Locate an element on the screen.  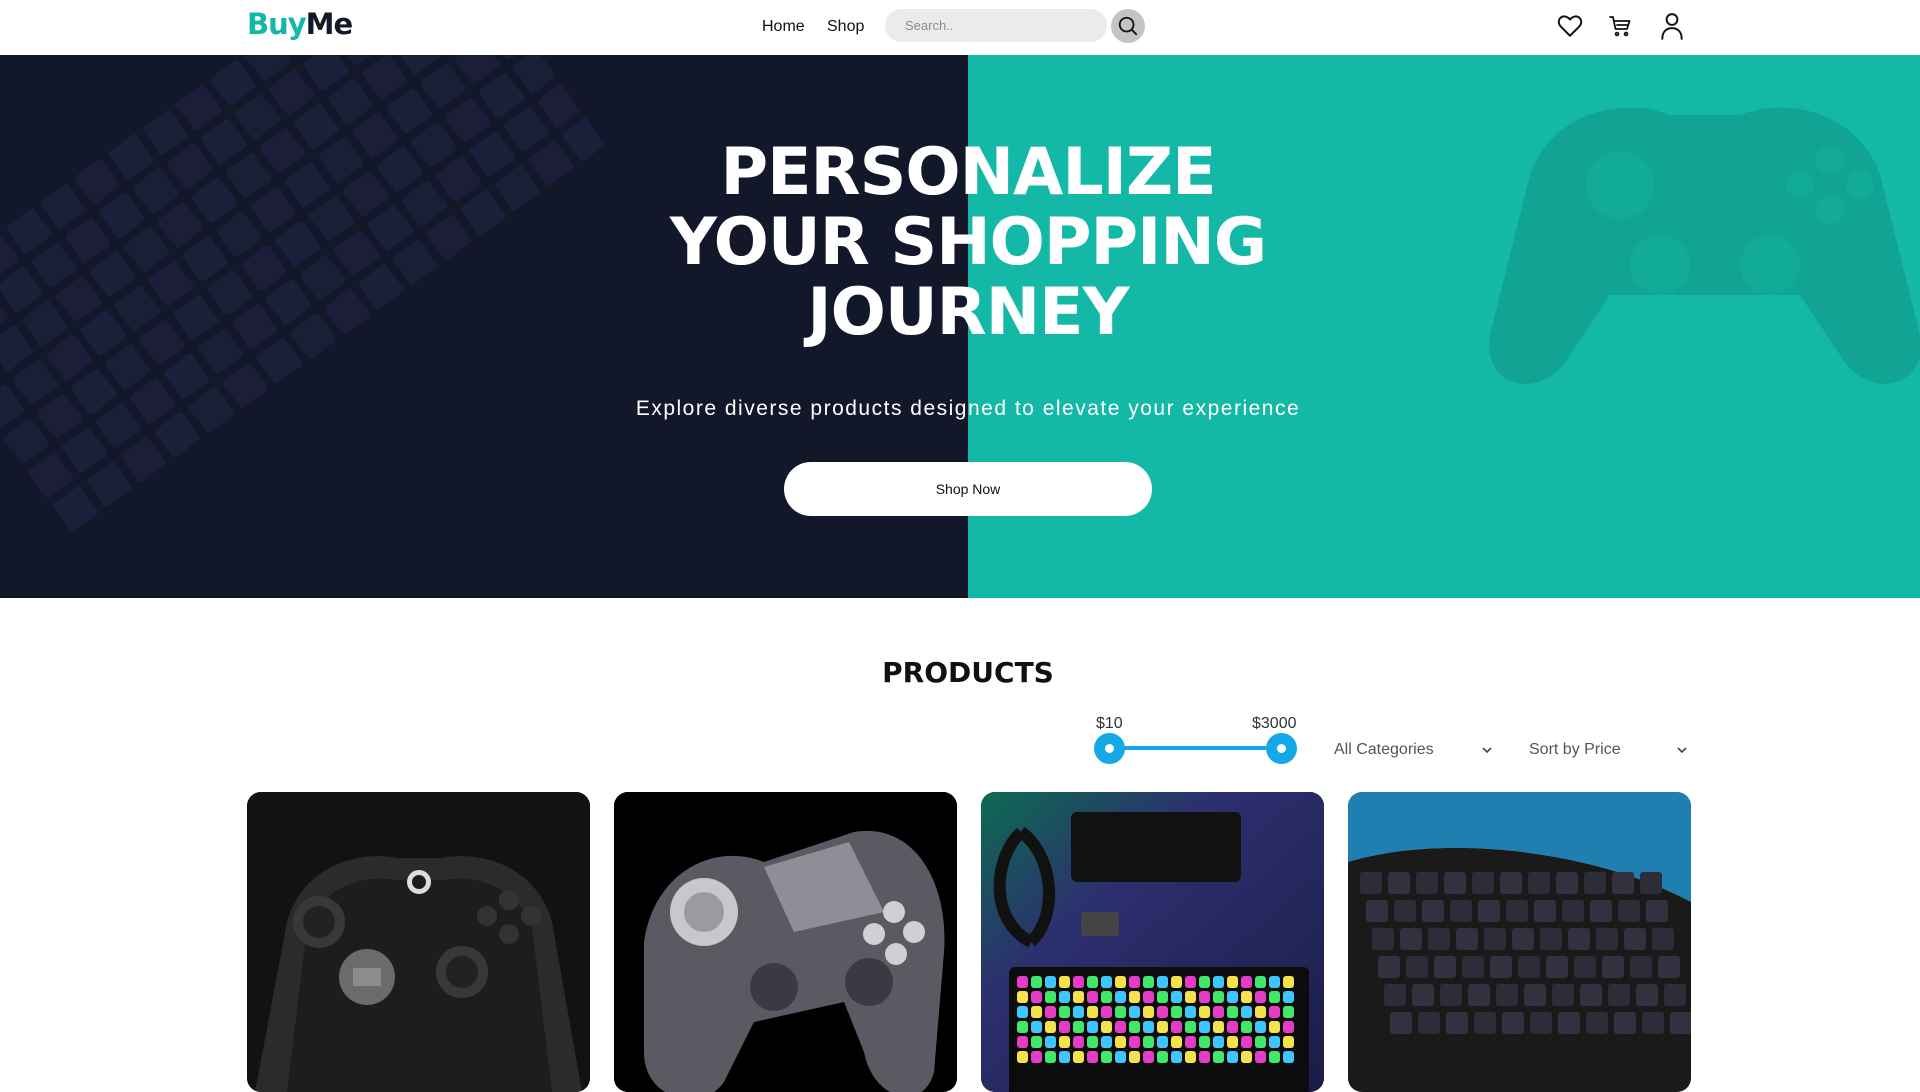
xbox-controller-image is located at coordinates (418, 942).